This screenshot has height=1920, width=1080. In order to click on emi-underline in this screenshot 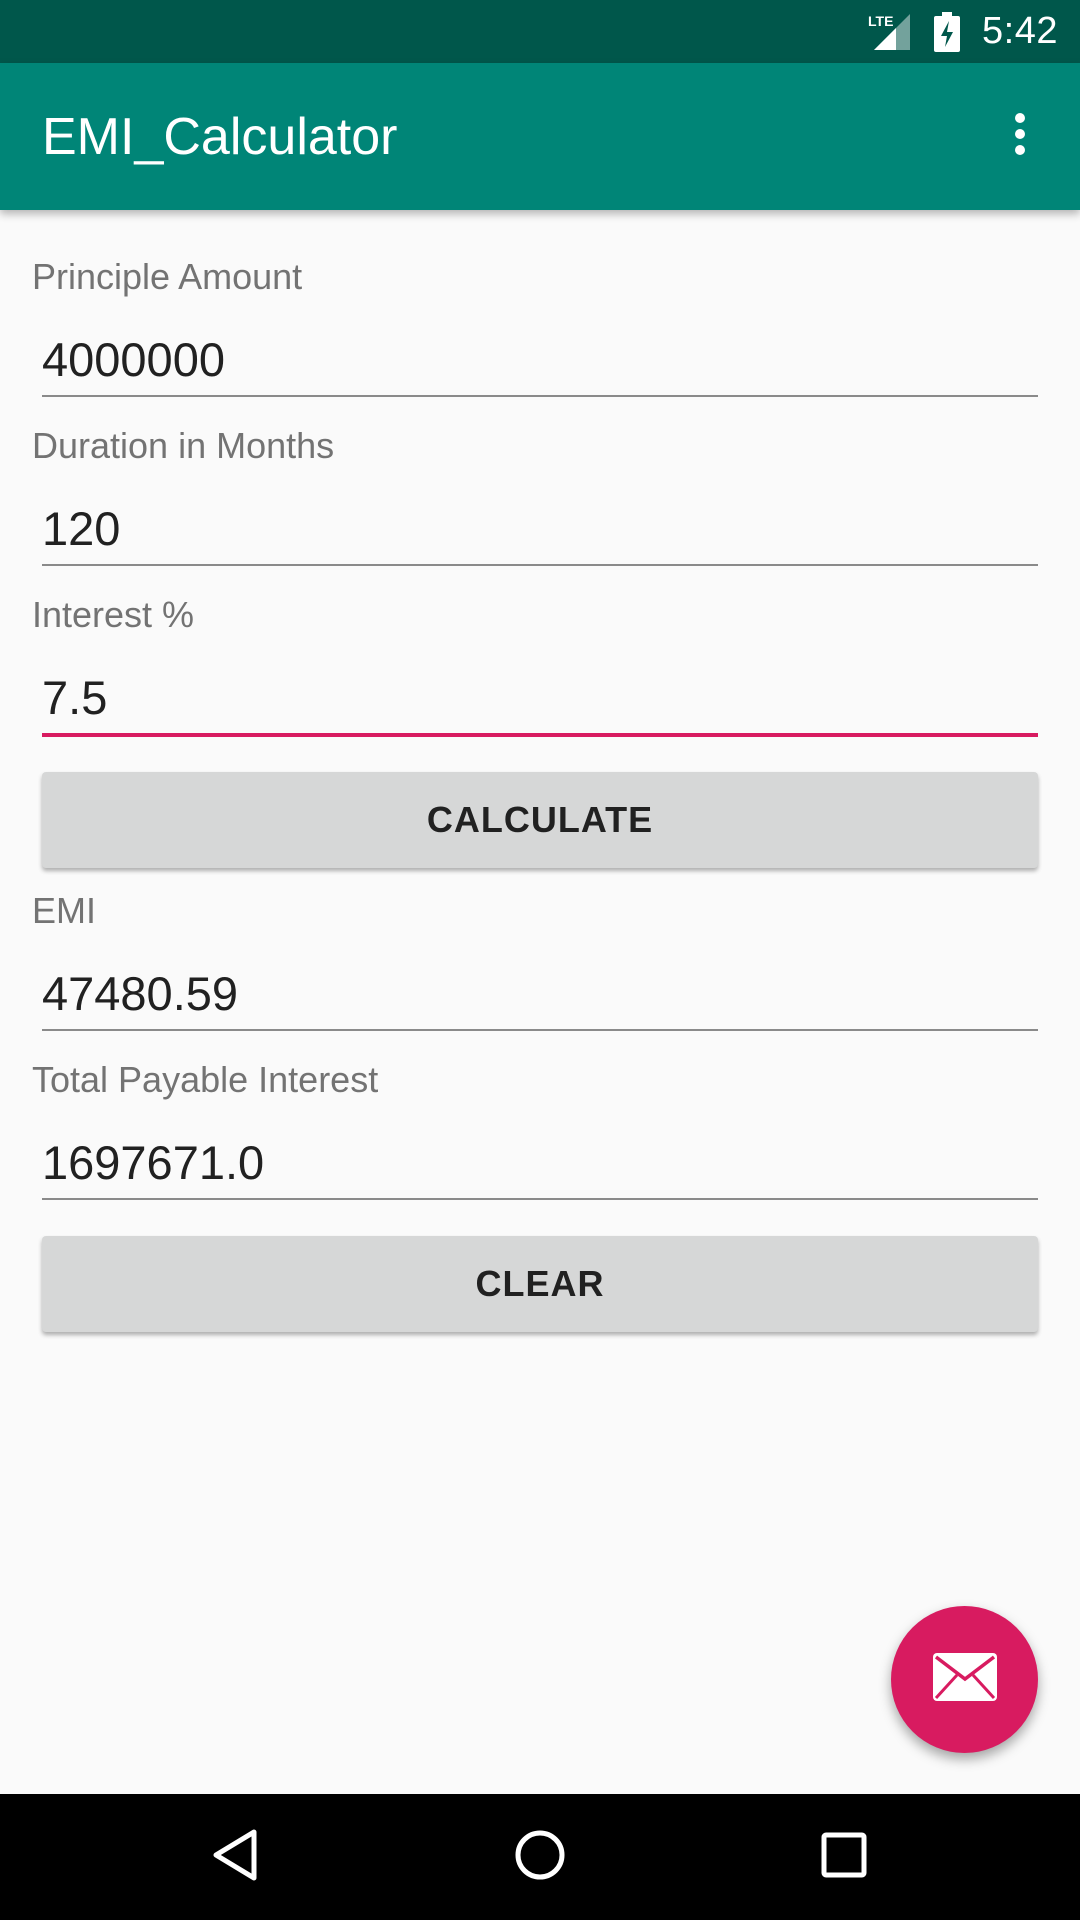, I will do `click(540, 1030)`.